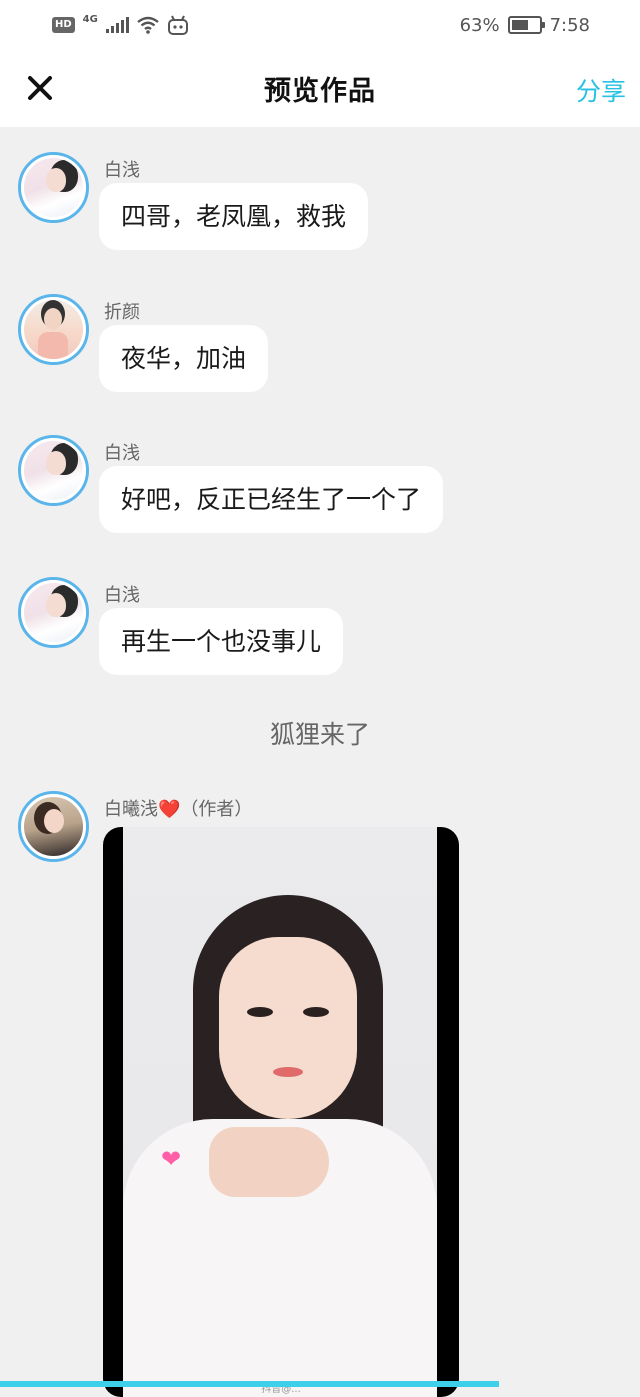 This screenshot has height=1397, width=640. What do you see at coordinates (131, 809) in the screenshot?
I see `author-name-text: 白曦浅` at bounding box center [131, 809].